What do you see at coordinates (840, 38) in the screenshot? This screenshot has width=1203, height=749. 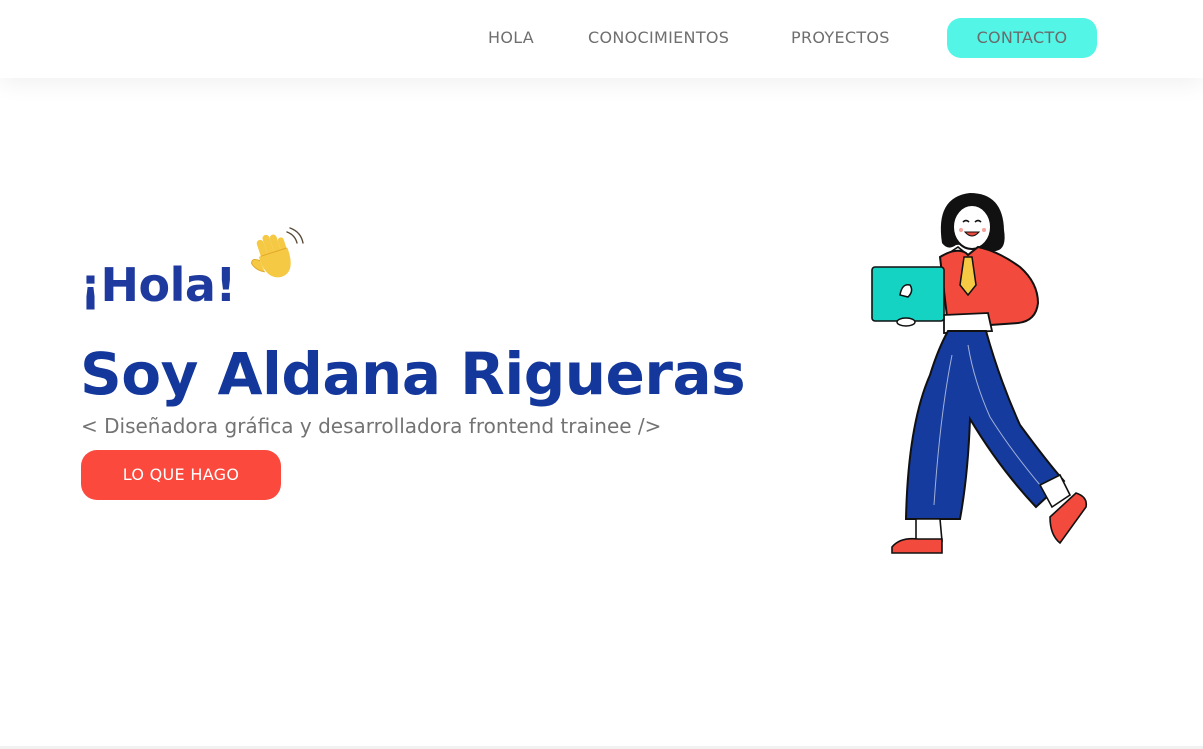 I see `nav-link-proyectos: PROYECTOS` at bounding box center [840, 38].